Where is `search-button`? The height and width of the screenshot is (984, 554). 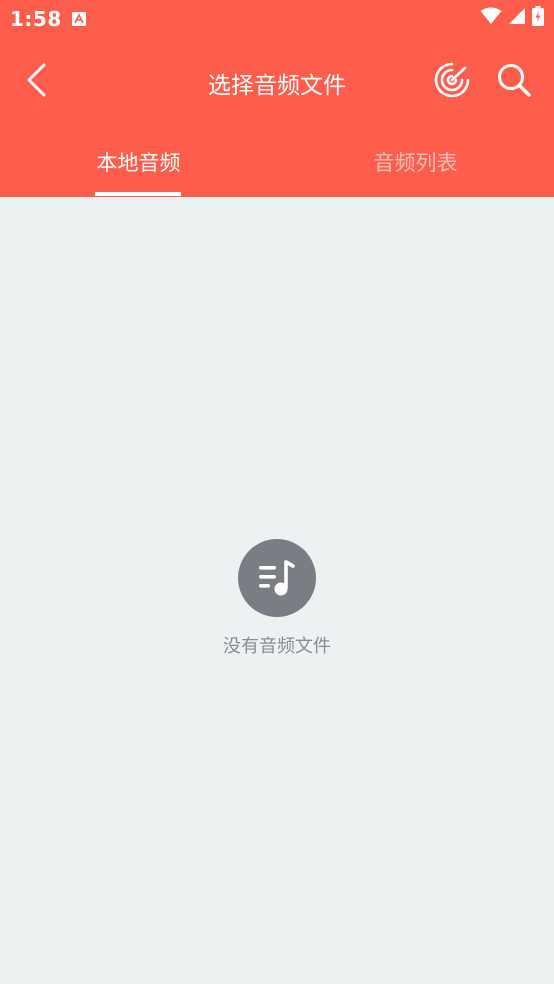 search-button is located at coordinates (514, 80).